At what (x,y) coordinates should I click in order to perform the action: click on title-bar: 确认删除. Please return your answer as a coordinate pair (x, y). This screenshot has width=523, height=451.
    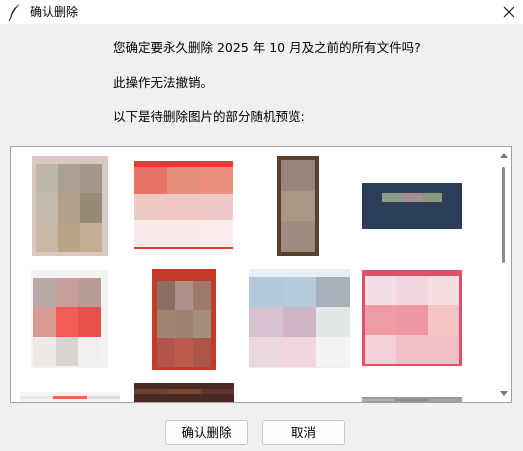
    Looking at the image, I should click on (261, 12).